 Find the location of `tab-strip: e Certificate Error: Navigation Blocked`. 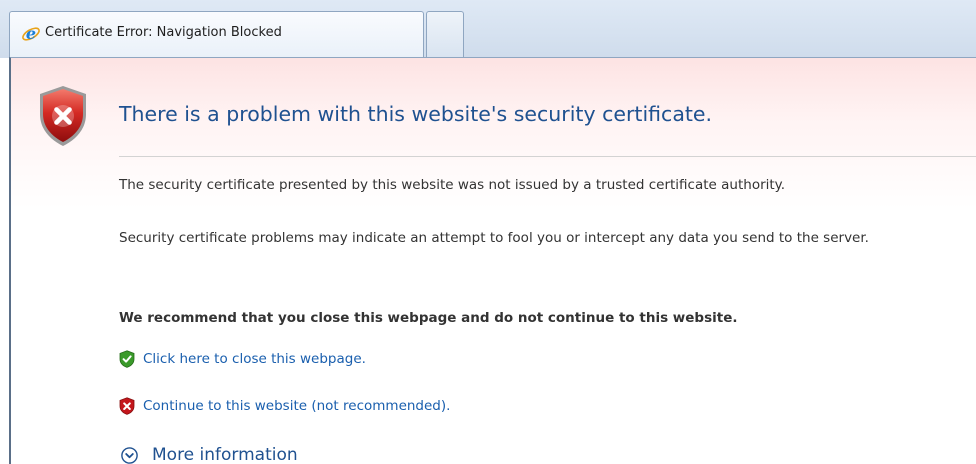

tab-strip: e Certificate Error: Navigation Blocked is located at coordinates (488, 29).